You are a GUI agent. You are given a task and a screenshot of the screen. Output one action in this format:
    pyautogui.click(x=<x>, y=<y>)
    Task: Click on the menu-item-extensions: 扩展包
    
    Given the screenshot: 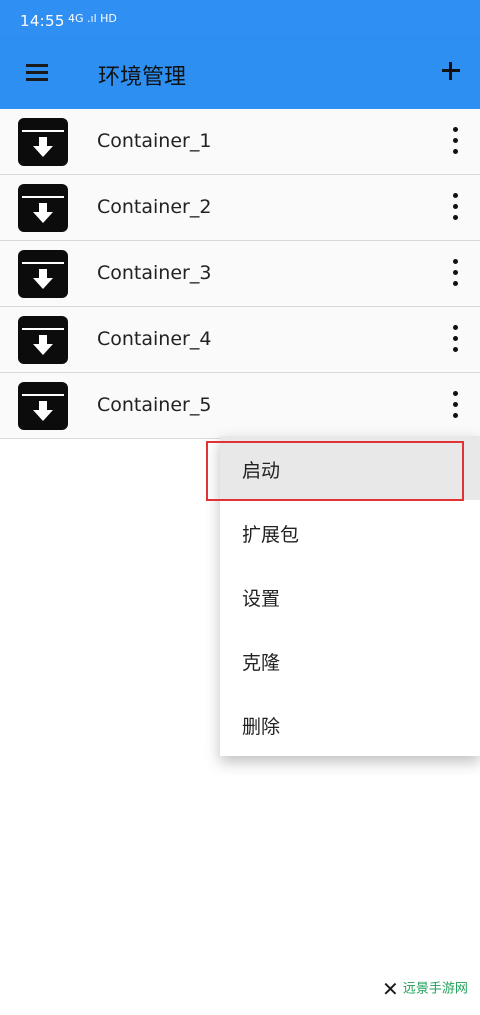 What is the action you would take?
    pyautogui.click(x=350, y=532)
    